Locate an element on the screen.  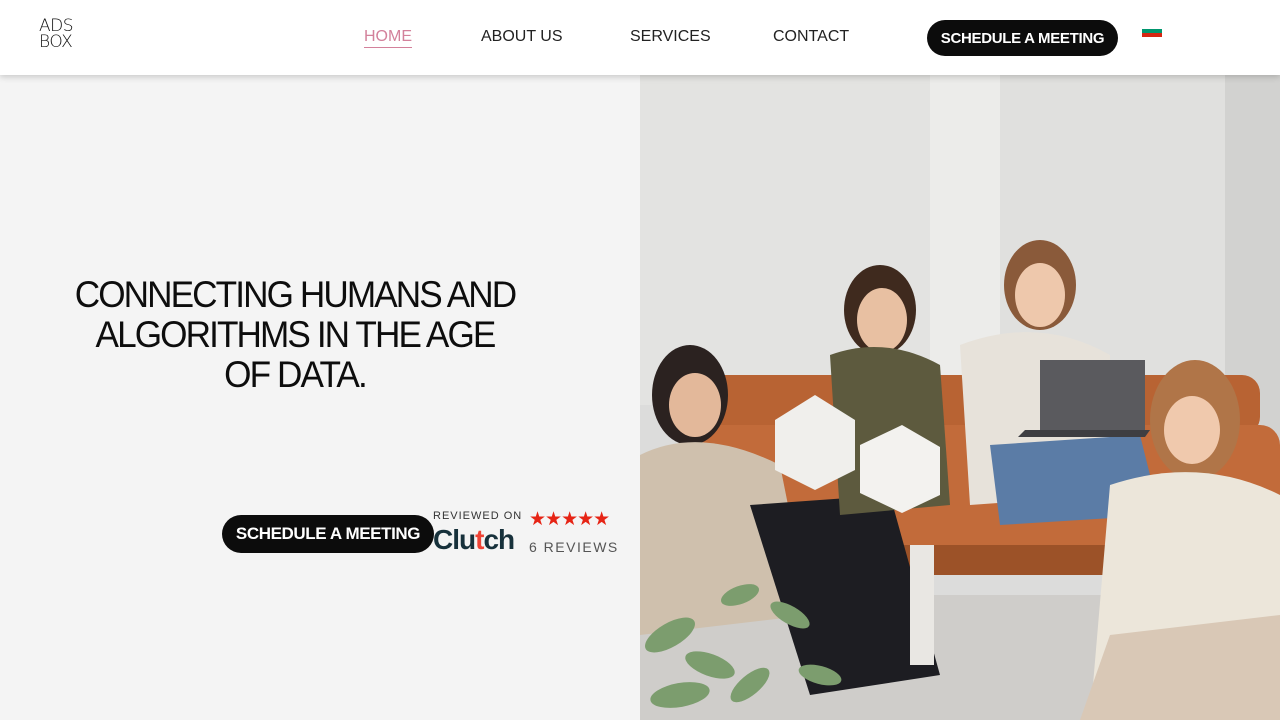
clutch-logo: Clutch is located at coordinates (474, 540).